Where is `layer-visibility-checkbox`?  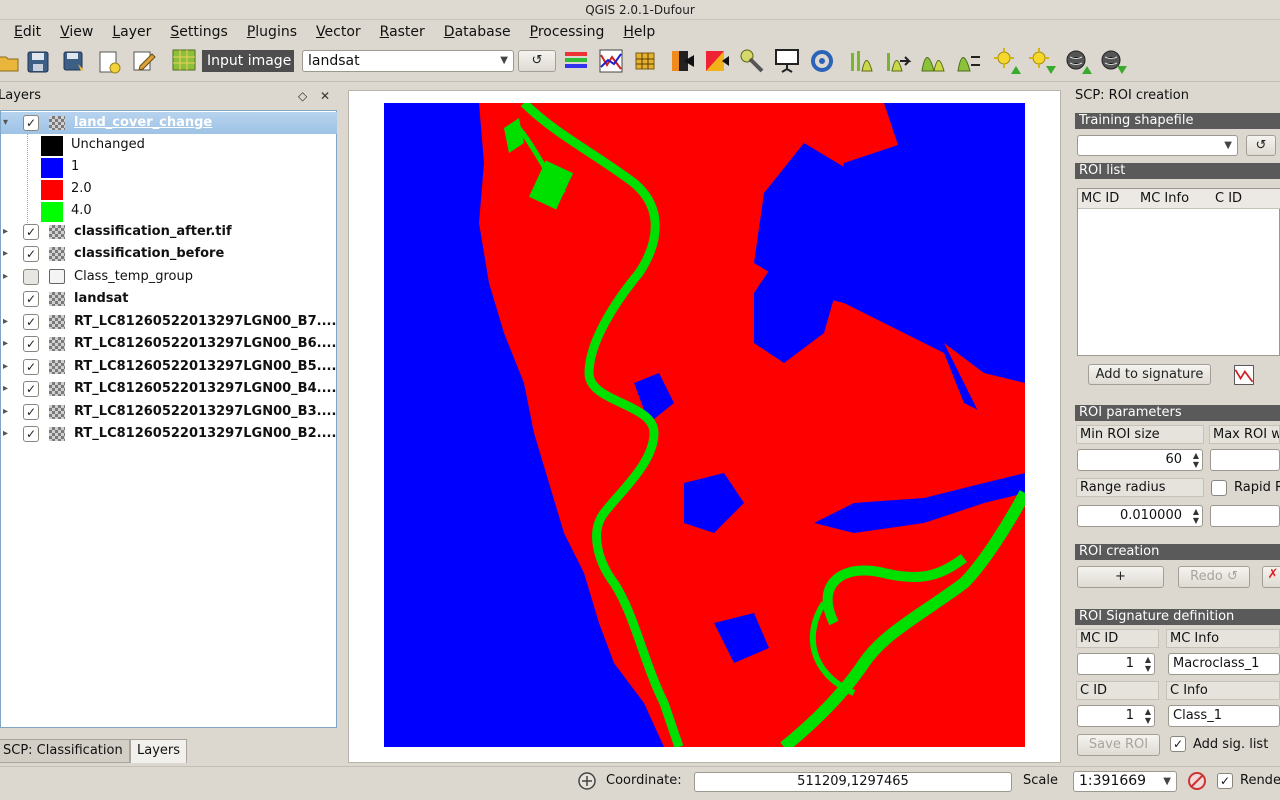
layer-visibility-checkbox is located at coordinates (31, 277).